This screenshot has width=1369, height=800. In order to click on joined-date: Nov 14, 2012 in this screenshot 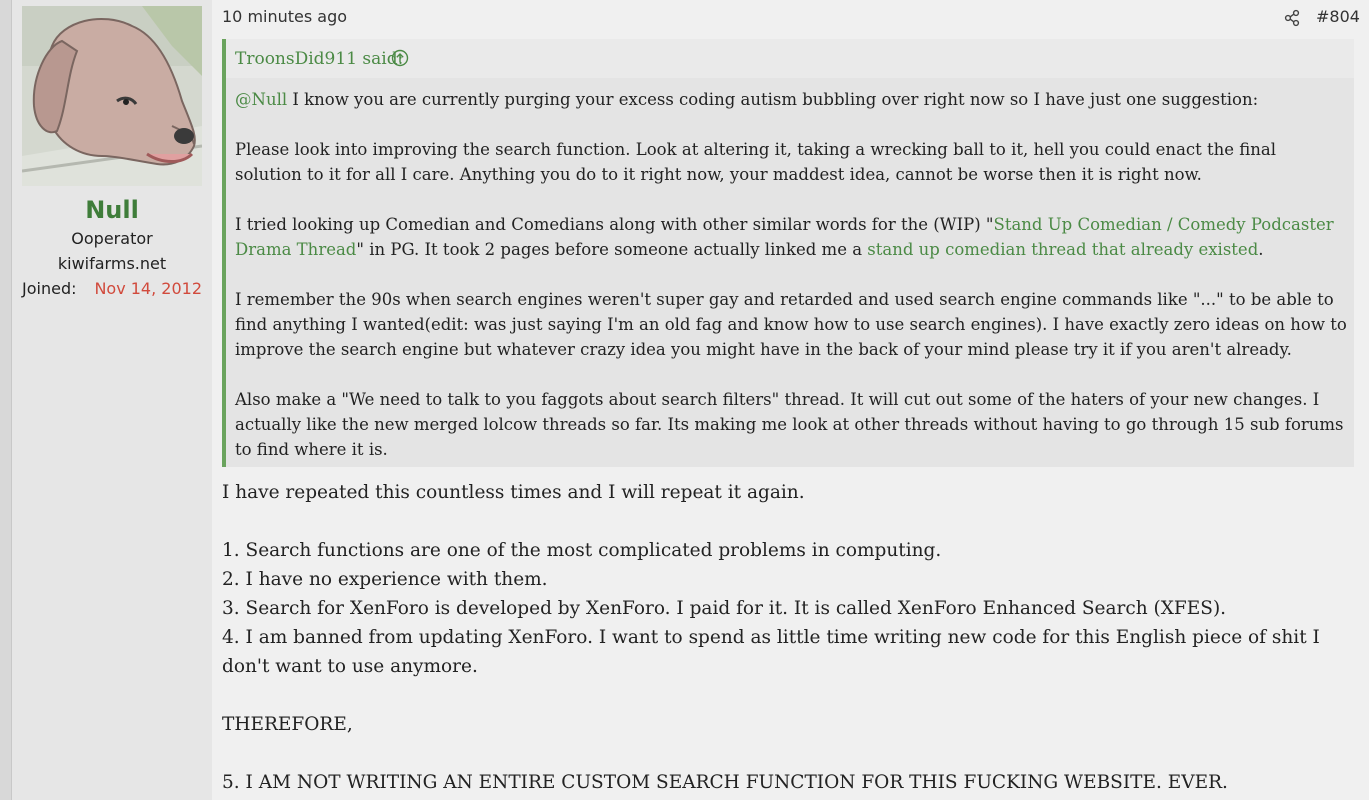, I will do `click(148, 288)`.